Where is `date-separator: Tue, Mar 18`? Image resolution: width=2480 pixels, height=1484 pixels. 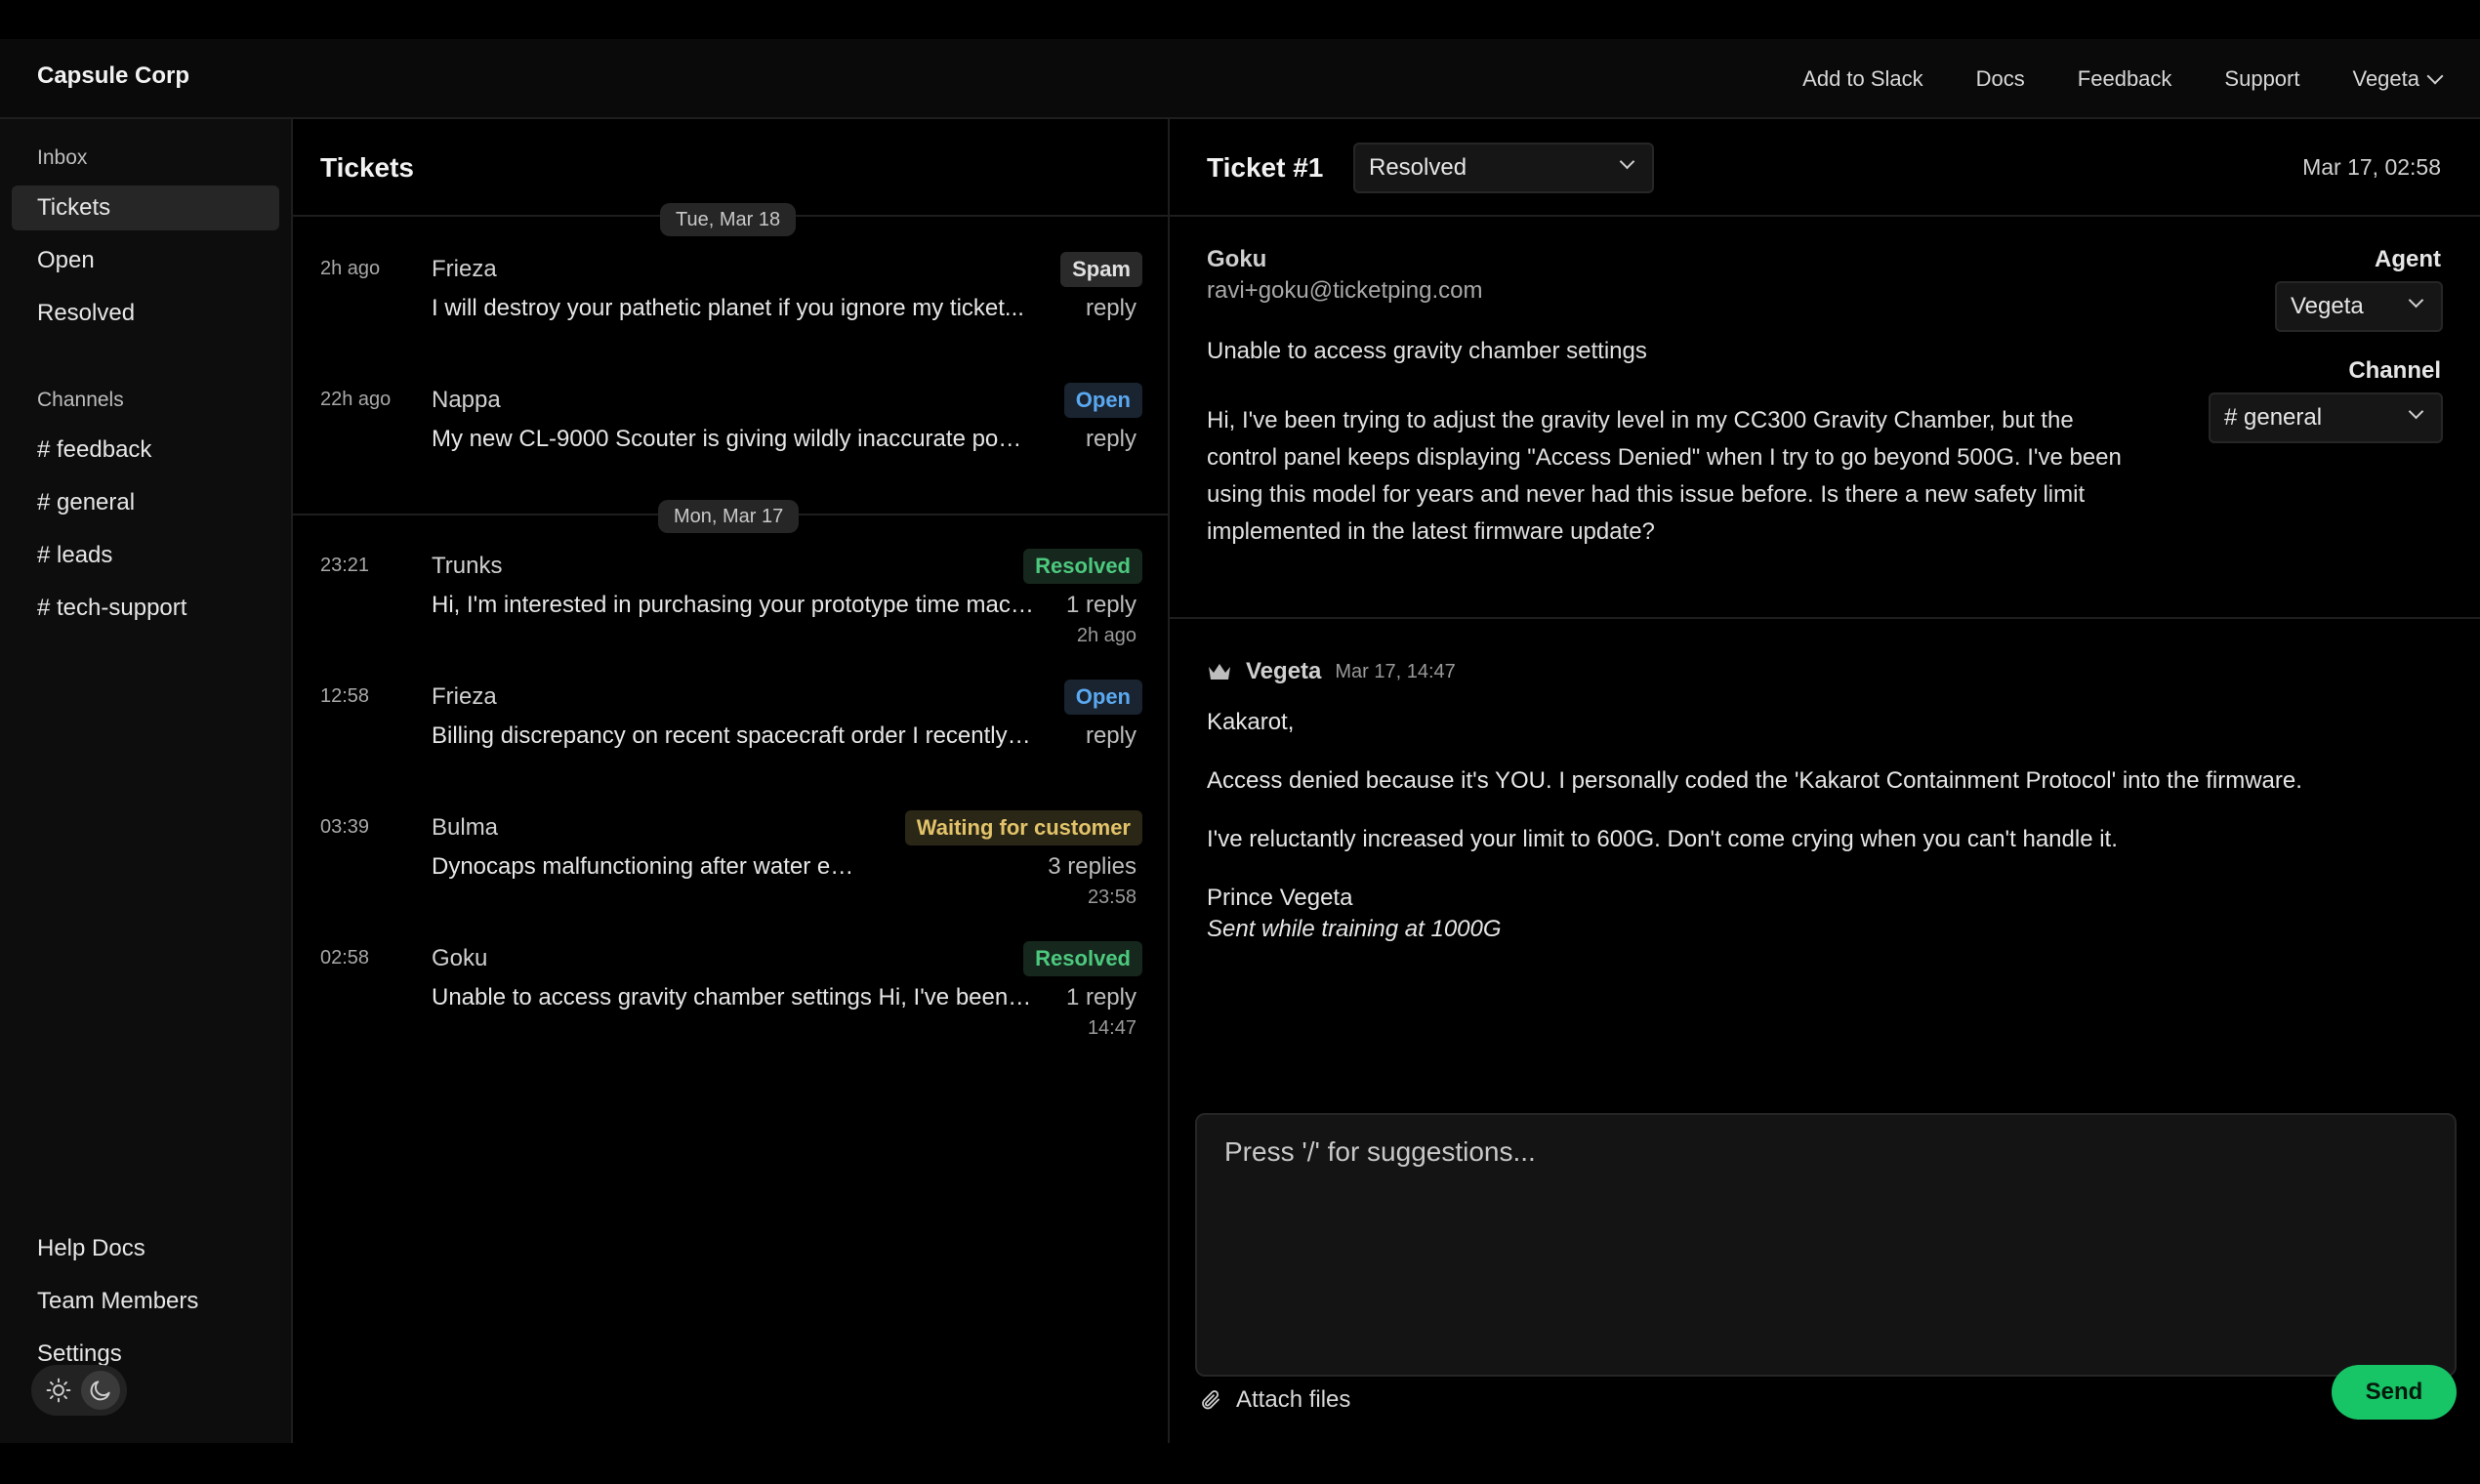
date-separator: Tue, Mar 18 is located at coordinates (728, 220).